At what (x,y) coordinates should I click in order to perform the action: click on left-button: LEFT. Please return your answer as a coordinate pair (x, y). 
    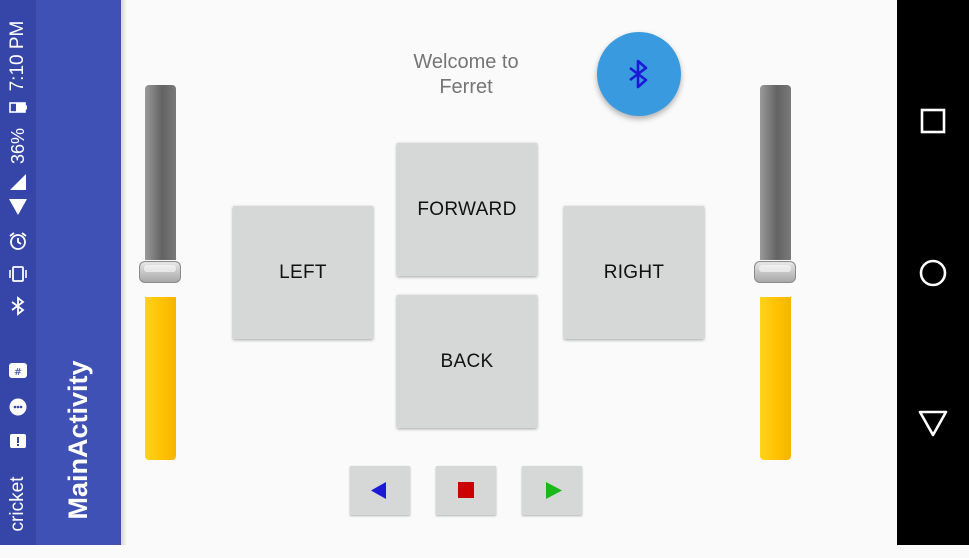
    Looking at the image, I should click on (303, 272).